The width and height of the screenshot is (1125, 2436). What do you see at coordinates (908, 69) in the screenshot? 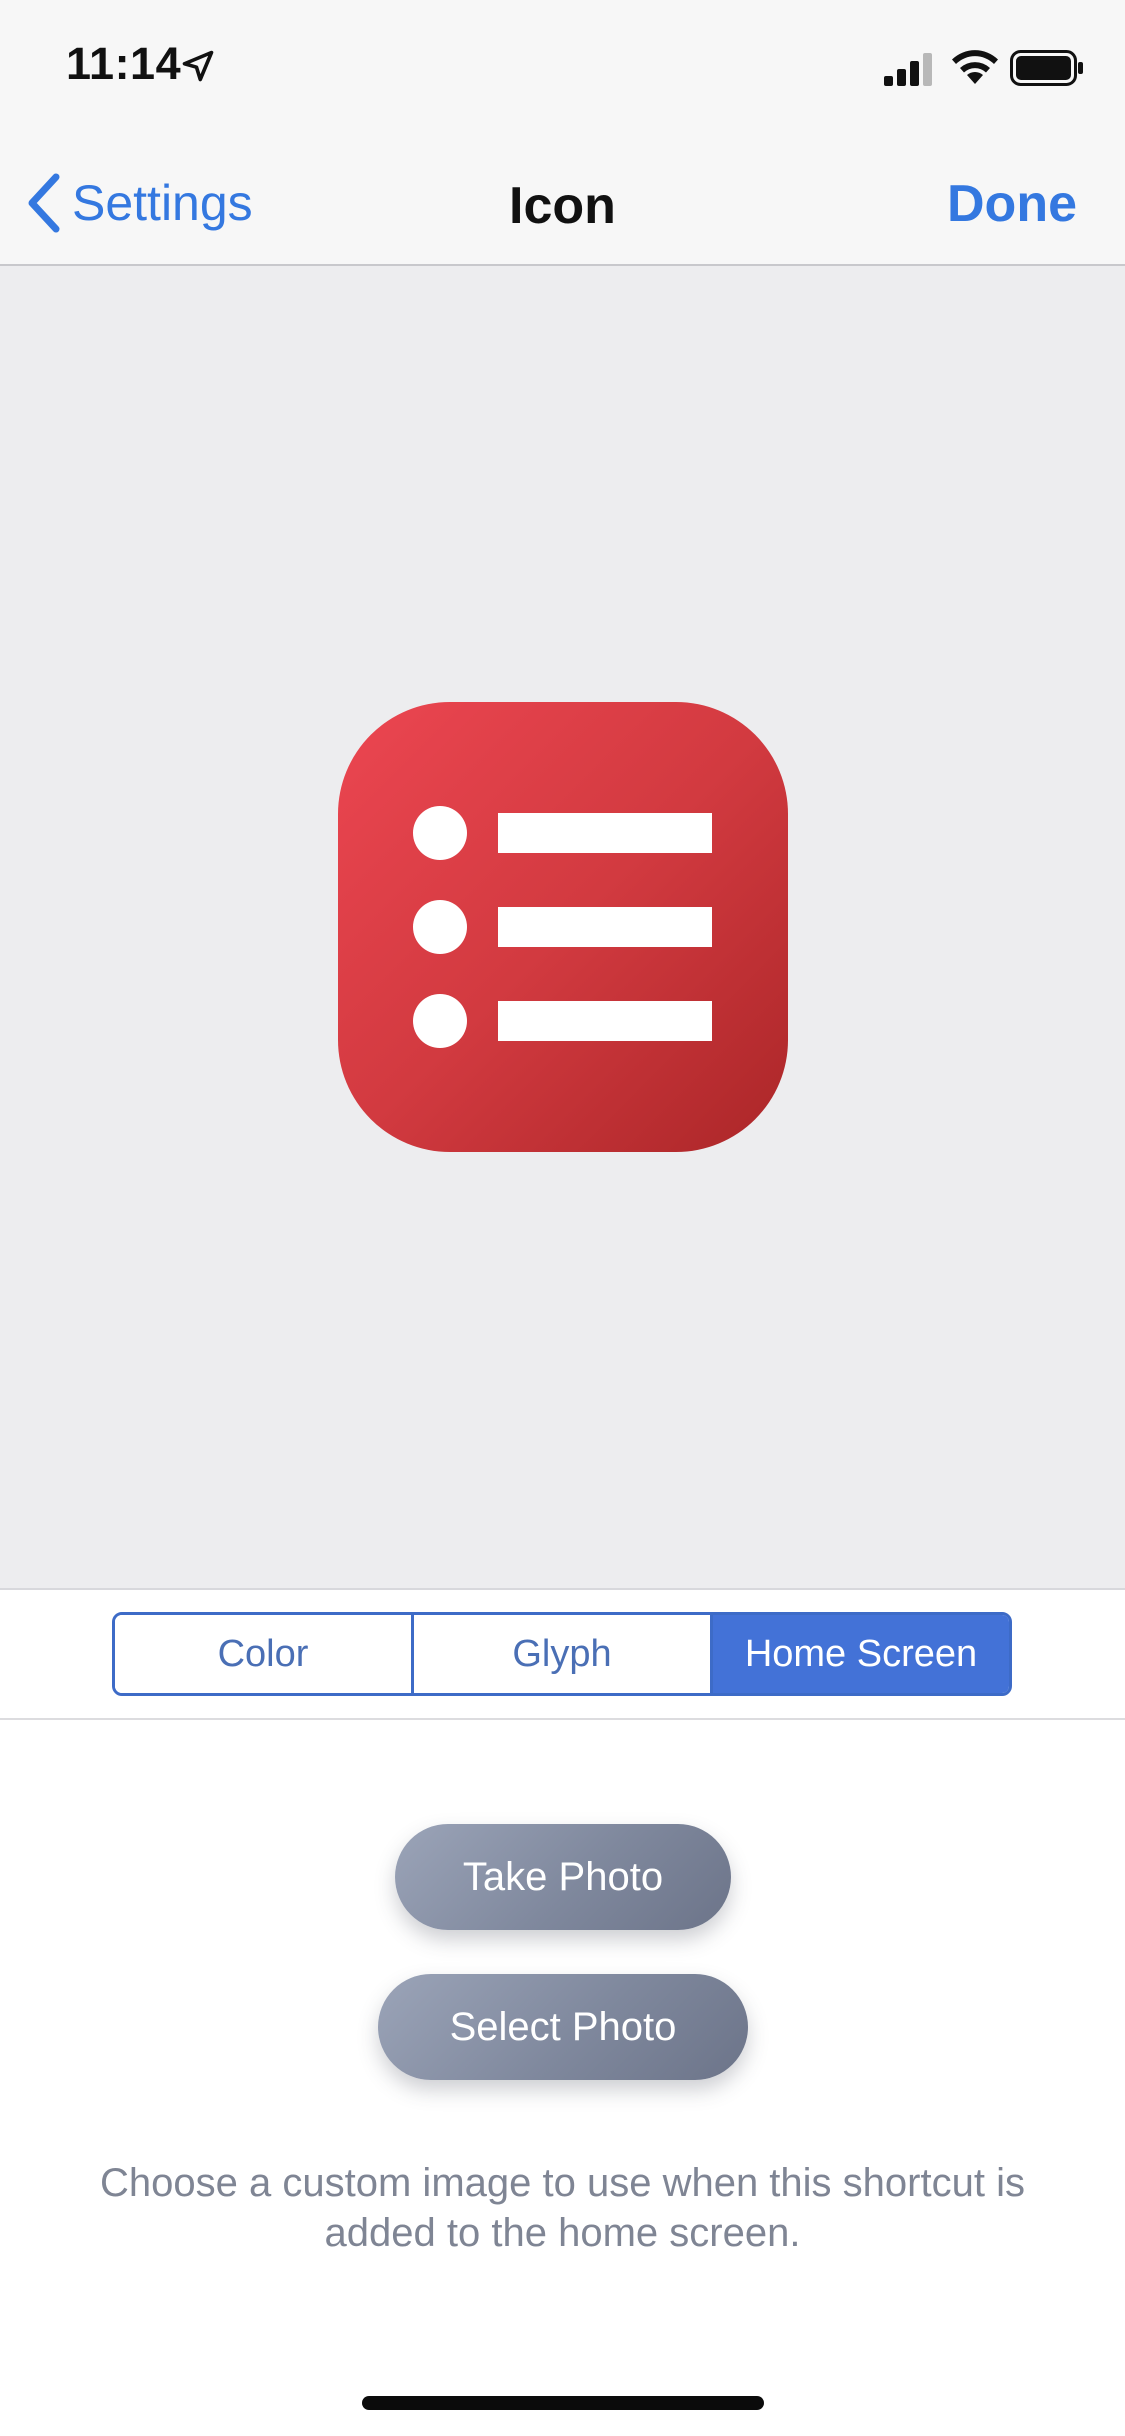
I see `cellular-signal-icon` at bounding box center [908, 69].